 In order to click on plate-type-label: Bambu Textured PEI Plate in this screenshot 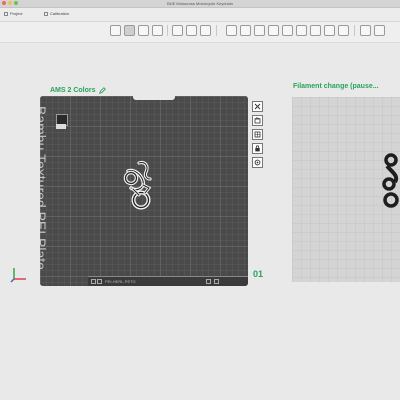, I will do `click(44, 188)`.